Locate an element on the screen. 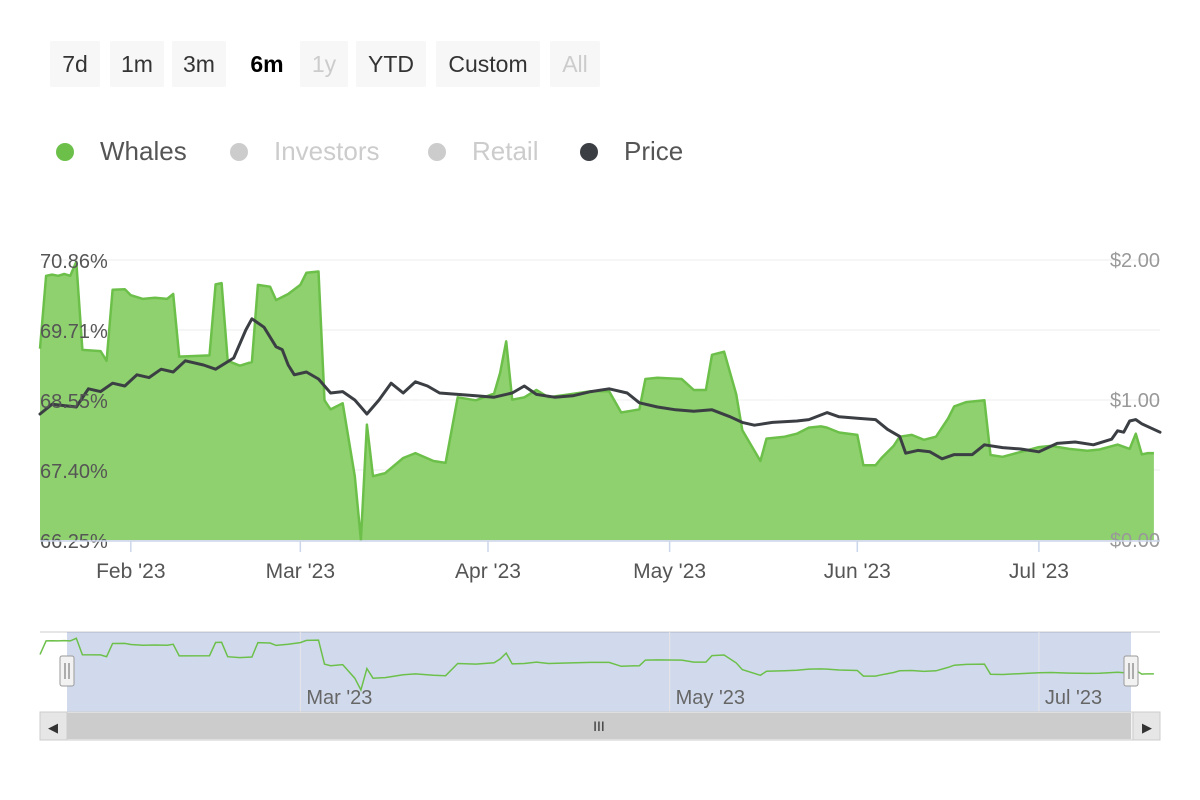 The image size is (1200, 800). x-tick-label: Feb '23 is located at coordinates (130, 571).